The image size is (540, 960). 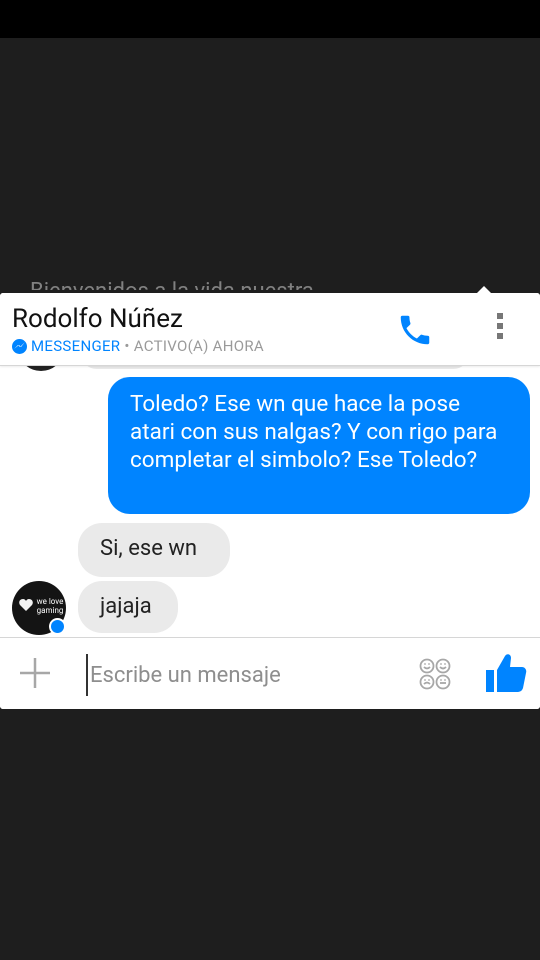 What do you see at coordinates (128, 607) in the screenshot?
I see `message-bubble-incoming: jajaja` at bounding box center [128, 607].